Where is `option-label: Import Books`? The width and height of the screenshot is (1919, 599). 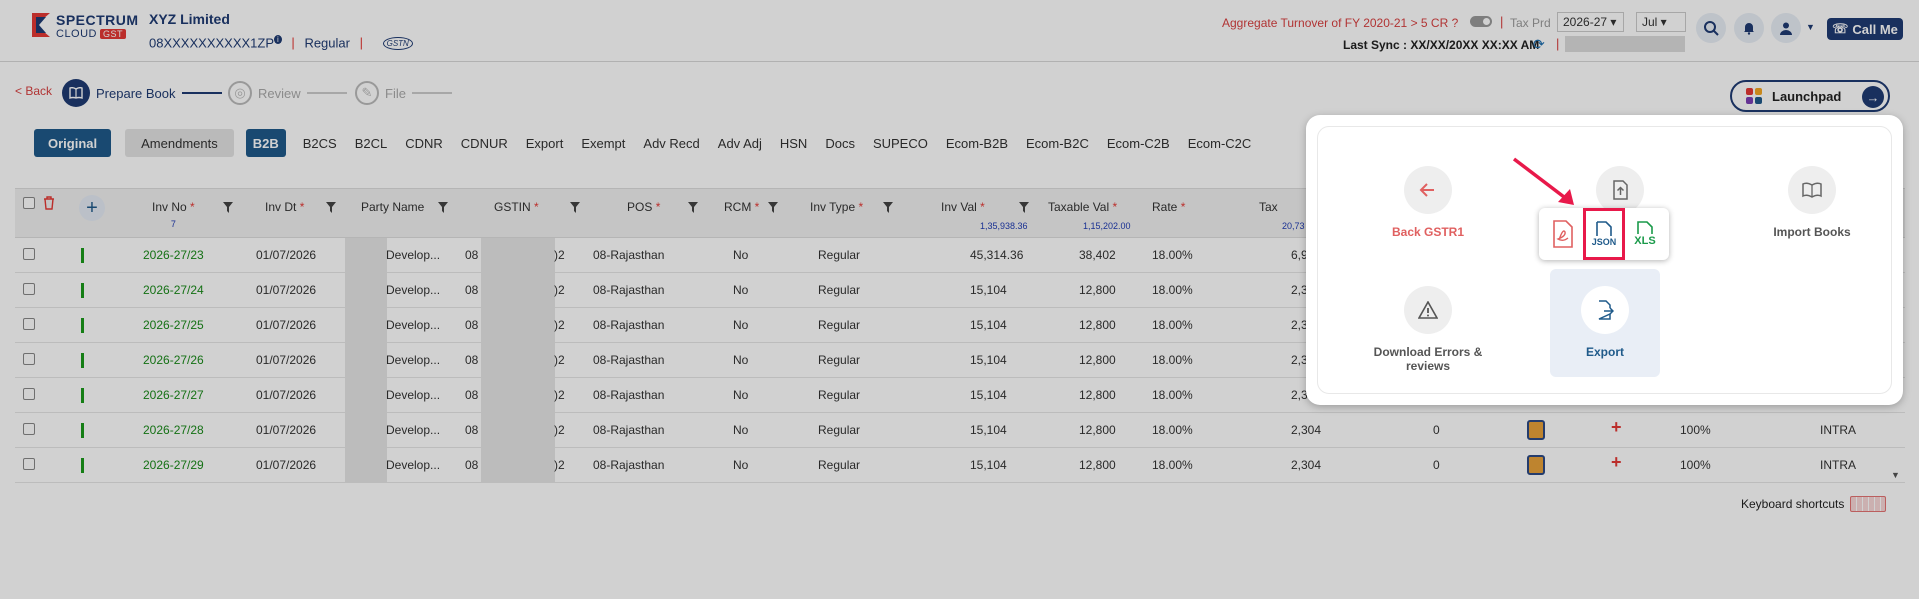 option-label: Import Books is located at coordinates (1812, 232).